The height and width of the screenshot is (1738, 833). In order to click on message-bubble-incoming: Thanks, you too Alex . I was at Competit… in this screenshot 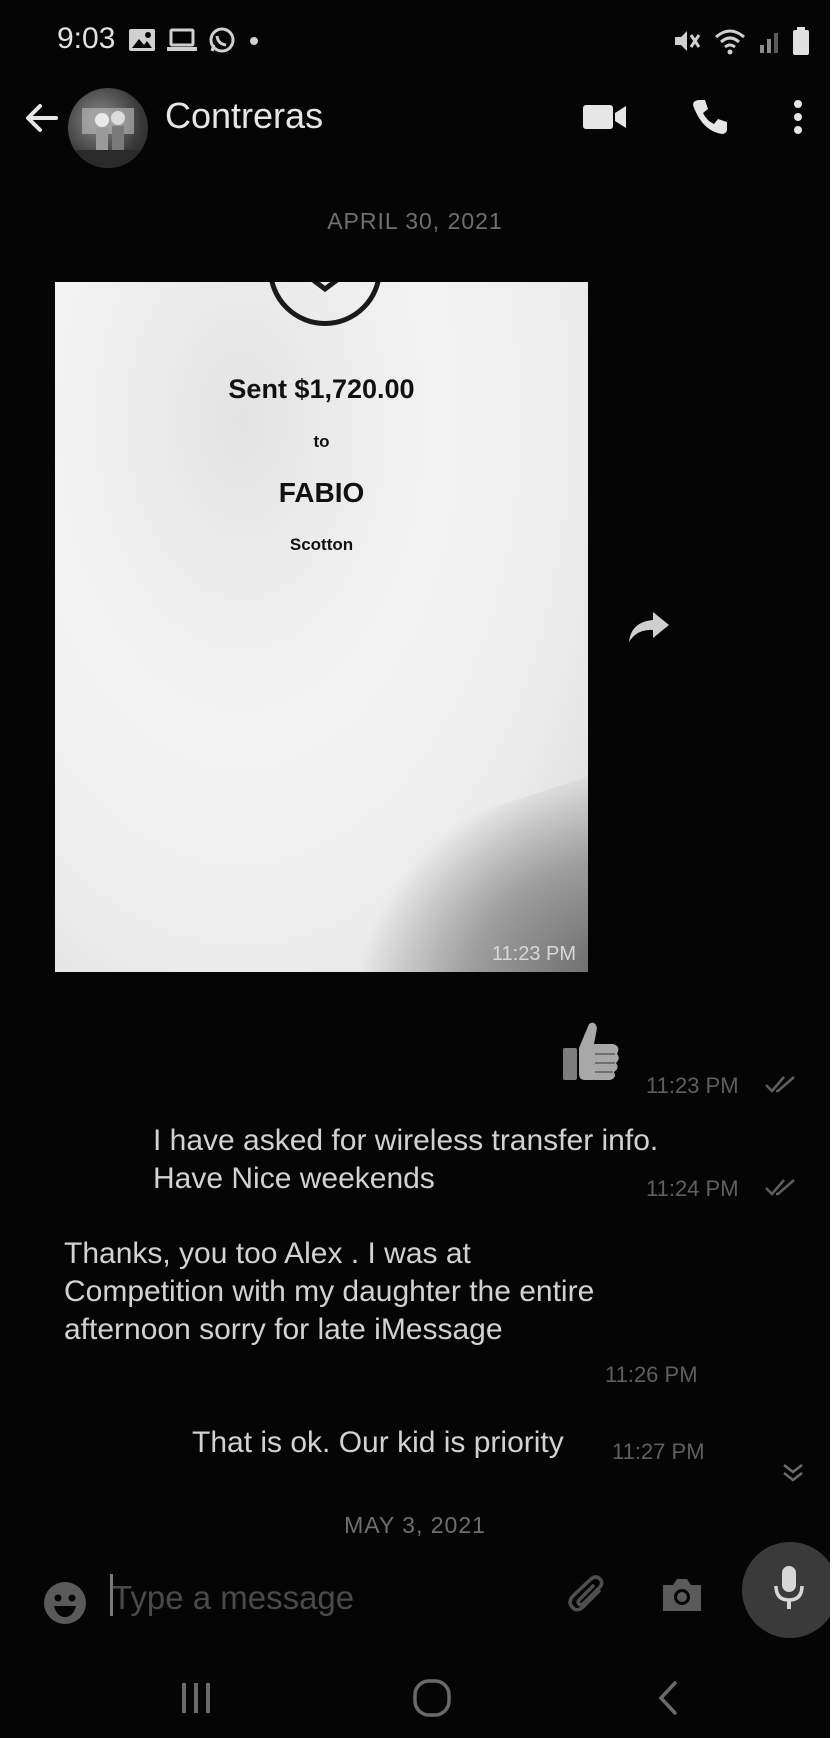, I will do `click(329, 1292)`.